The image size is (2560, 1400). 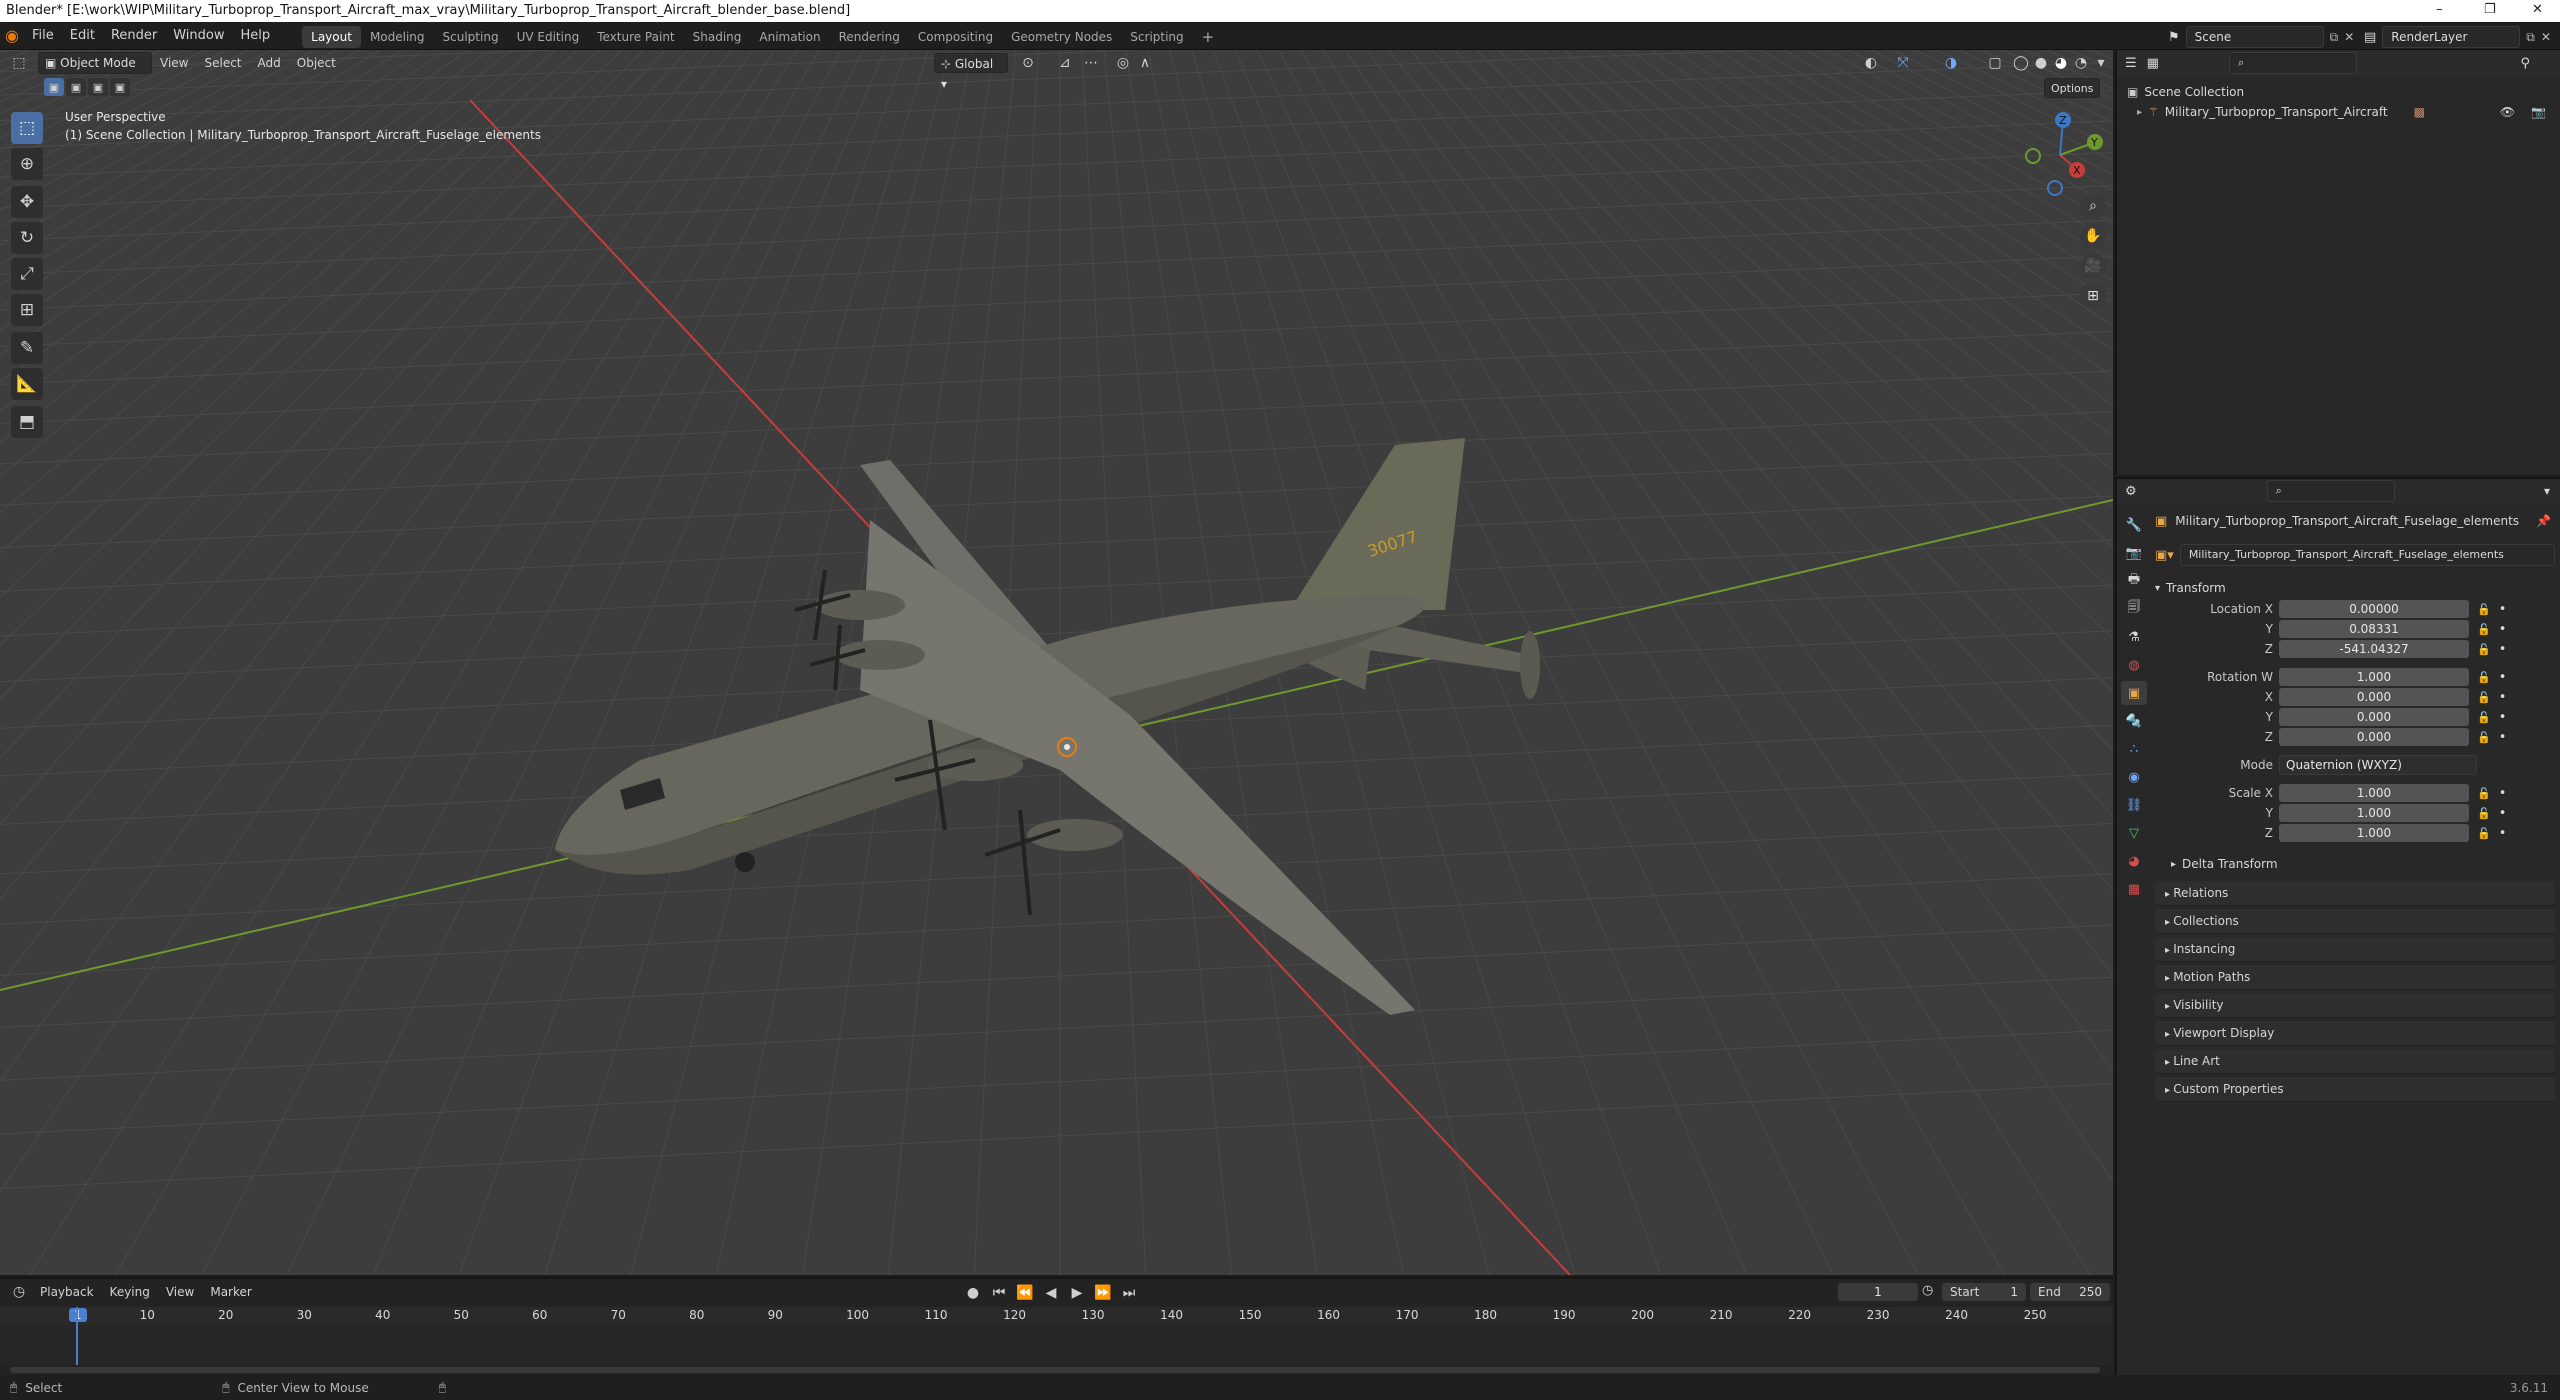 What do you see at coordinates (999, 1293) in the screenshot?
I see `jump-start-icon: ⏮` at bounding box center [999, 1293].